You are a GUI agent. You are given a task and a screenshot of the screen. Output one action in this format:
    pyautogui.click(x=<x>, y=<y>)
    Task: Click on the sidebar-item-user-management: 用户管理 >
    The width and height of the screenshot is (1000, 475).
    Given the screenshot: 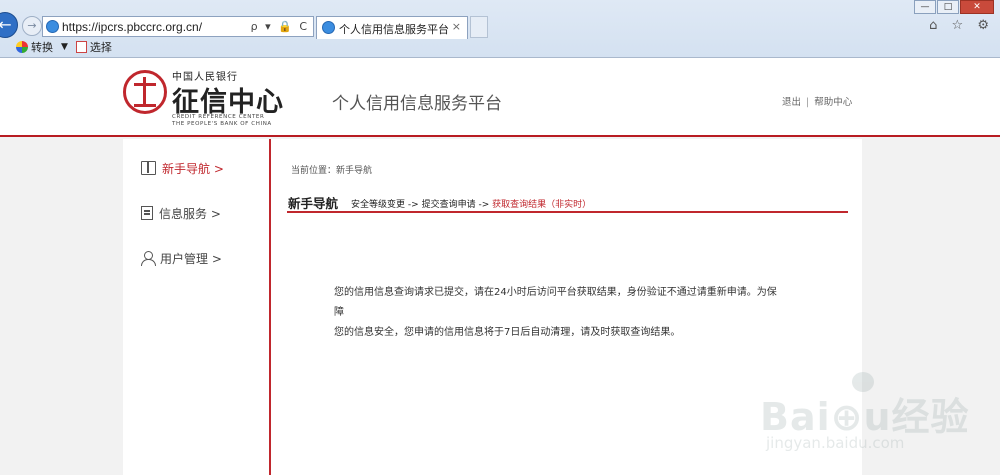 What is the action you would take?
    pyautogui.click(x=181, y=258)
    